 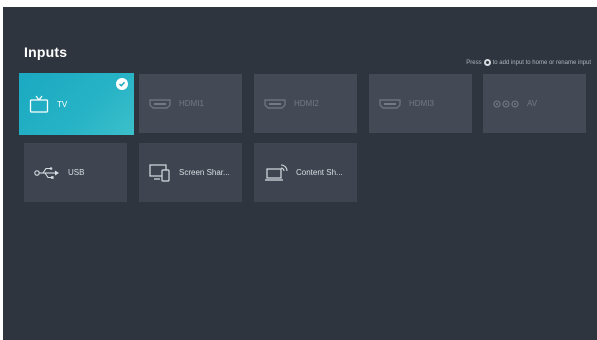 I want to click on tv-icon, so click(x=39, y=104).